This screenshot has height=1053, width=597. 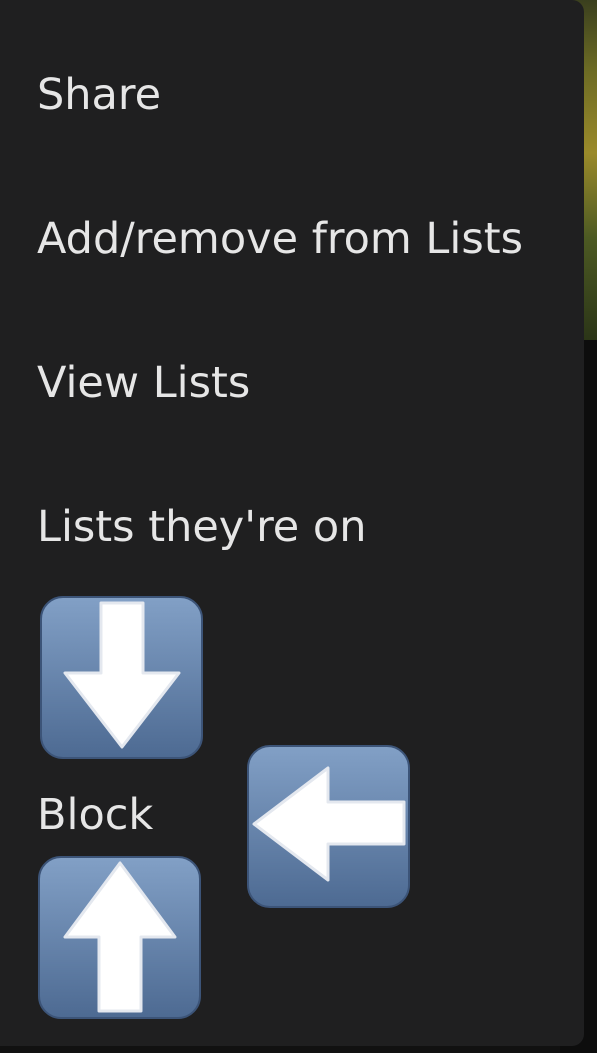 What do you see at coordinates (280, 239) in the screenshot?
I see `menu-item-add-remove-lists: Add/remove from Lists` at bounding box center [280, 239].